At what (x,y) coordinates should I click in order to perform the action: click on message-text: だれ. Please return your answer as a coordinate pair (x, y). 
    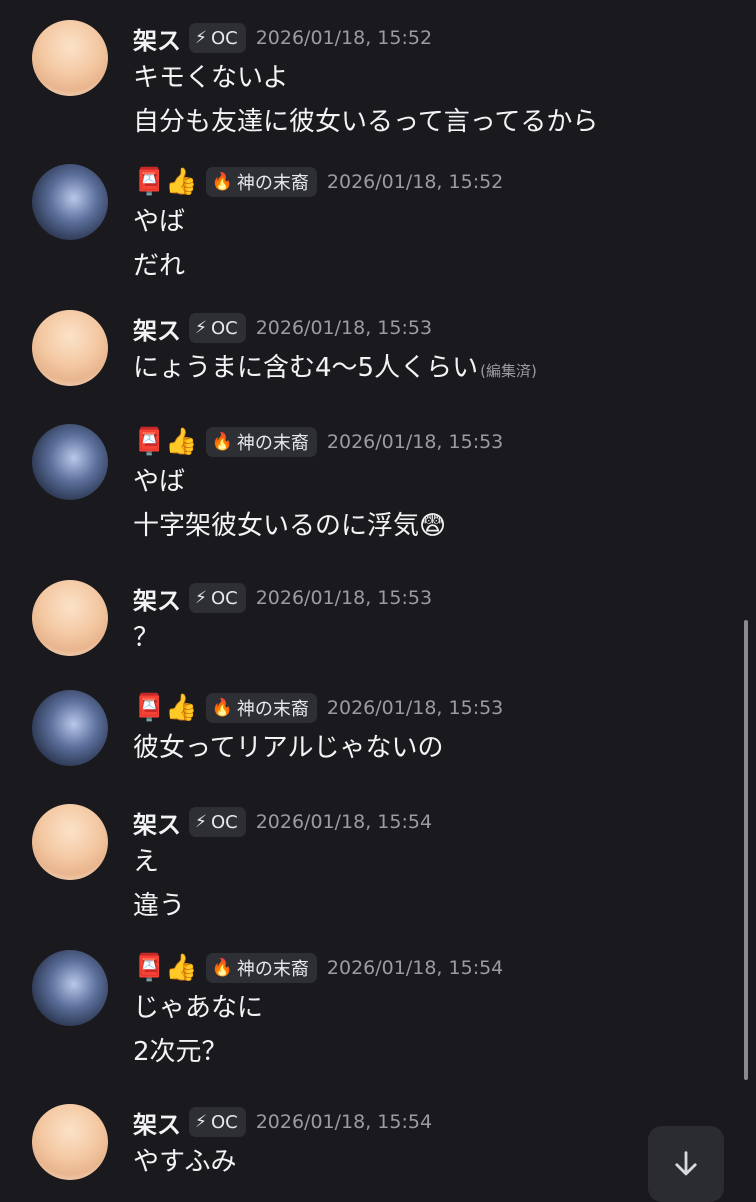
    Looking at the image, I should click on (159, 266).